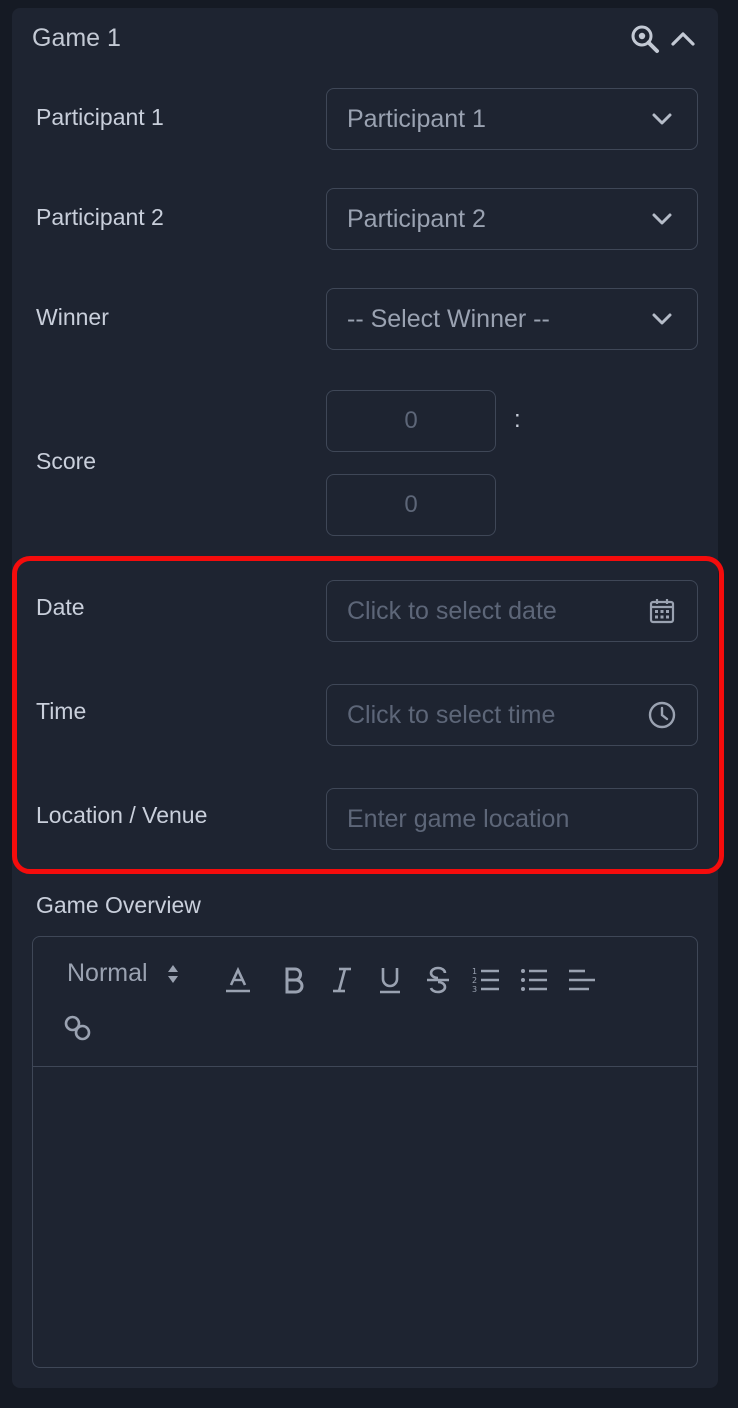 The height and width of the screenshot is (1408, 738). I want to click on italic-icon, so click(342, 980).